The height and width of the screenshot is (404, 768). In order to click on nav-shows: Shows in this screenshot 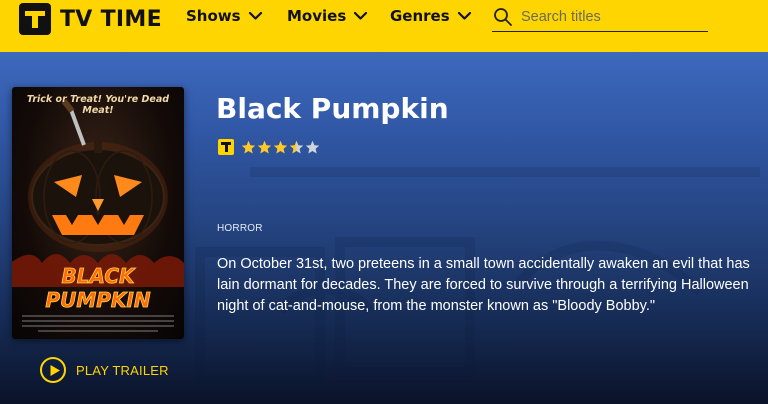, I will do `click(224, 16)`.